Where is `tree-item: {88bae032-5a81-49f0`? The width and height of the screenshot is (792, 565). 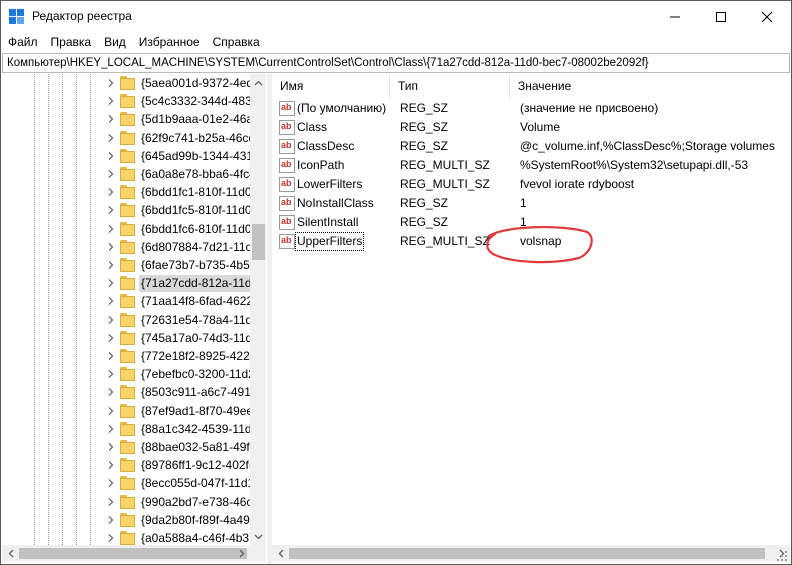 tree-item: {88bae032-5a81-49f0 is located at coordinates (126, 447).